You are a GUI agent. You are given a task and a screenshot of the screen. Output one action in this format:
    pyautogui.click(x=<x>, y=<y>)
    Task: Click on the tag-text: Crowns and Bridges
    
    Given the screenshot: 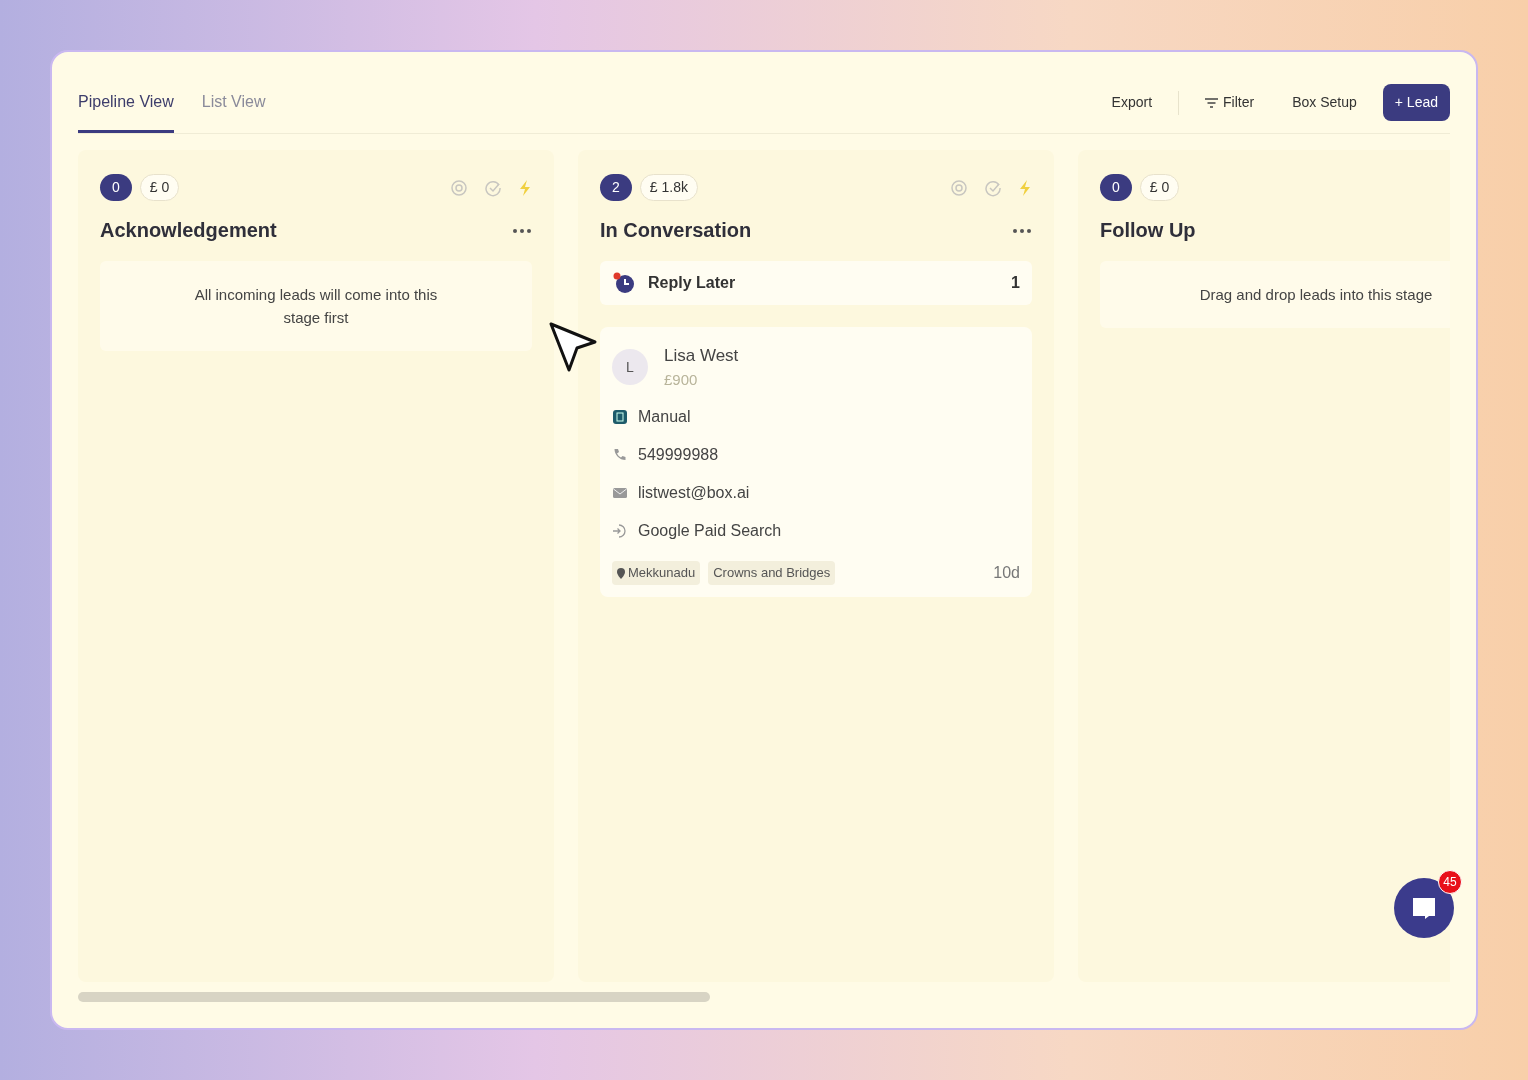 What is the action you would take?
    pyautogui.click(x=772, y=573)
    